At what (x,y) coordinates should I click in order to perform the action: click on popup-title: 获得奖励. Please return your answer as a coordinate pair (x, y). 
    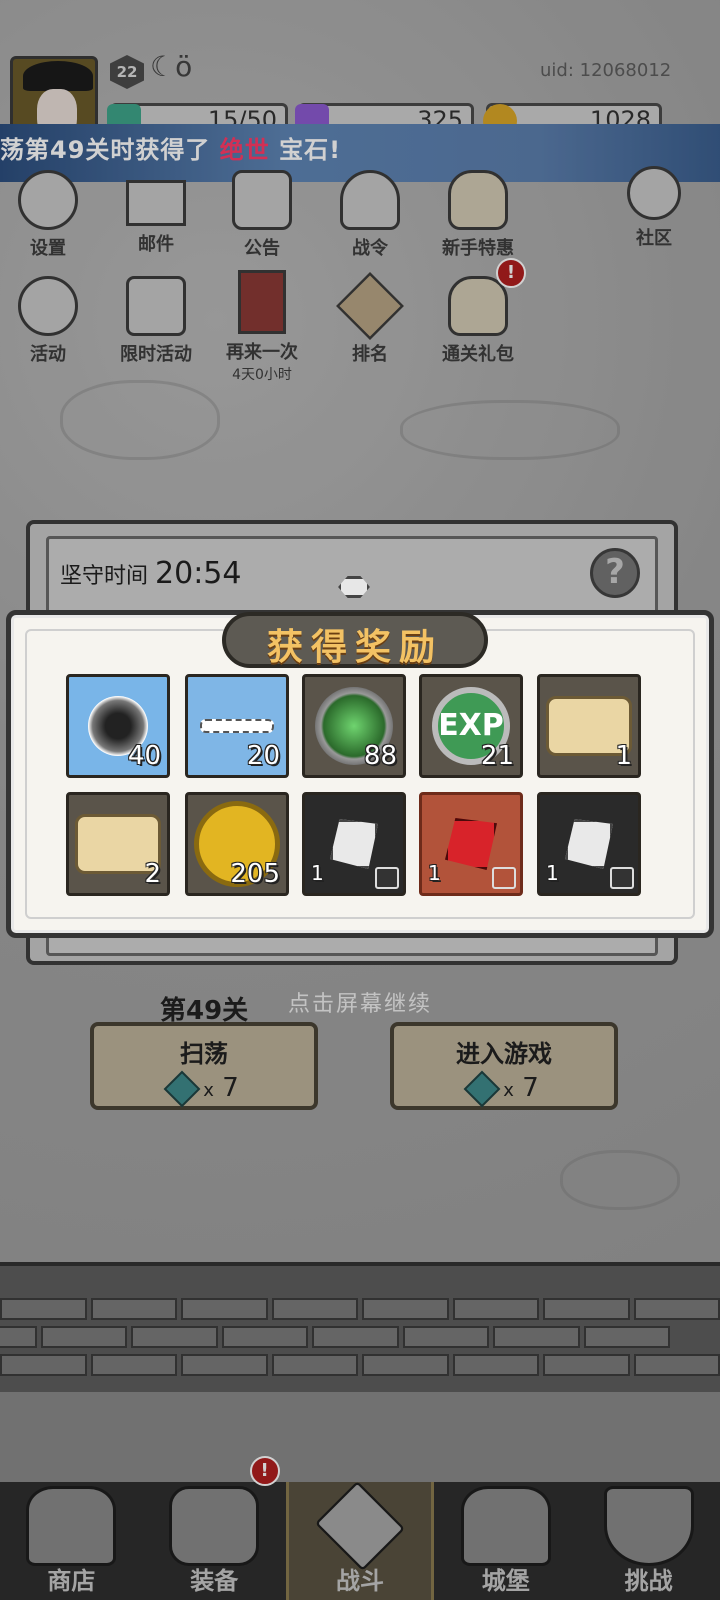
    Looking at the image, I should click on (354, 647).